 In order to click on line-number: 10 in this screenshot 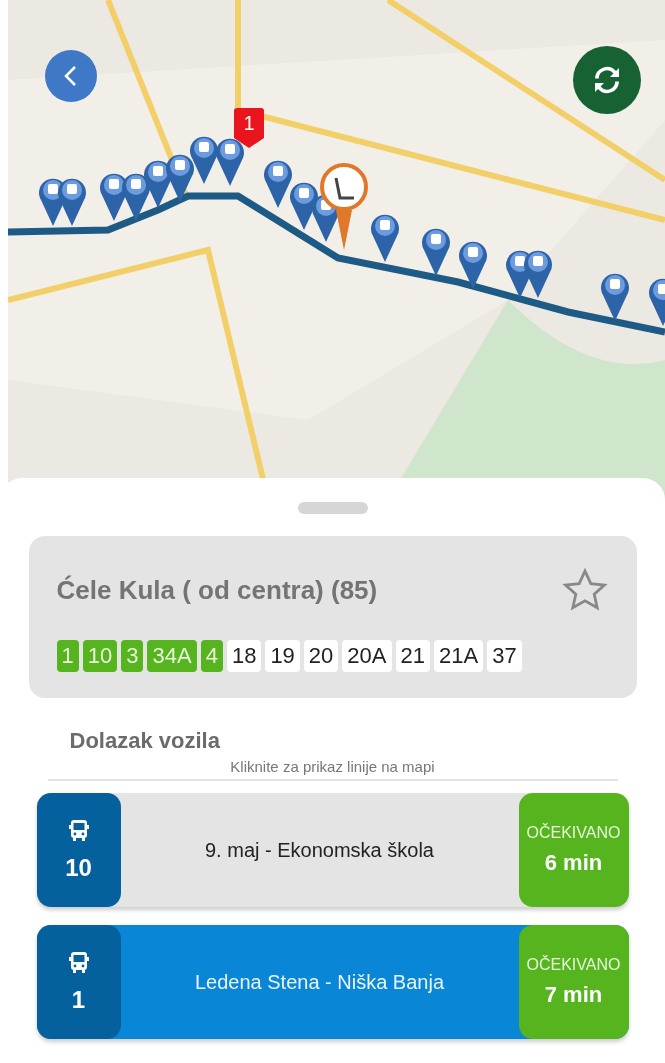, I will do `click(78, 868)`.